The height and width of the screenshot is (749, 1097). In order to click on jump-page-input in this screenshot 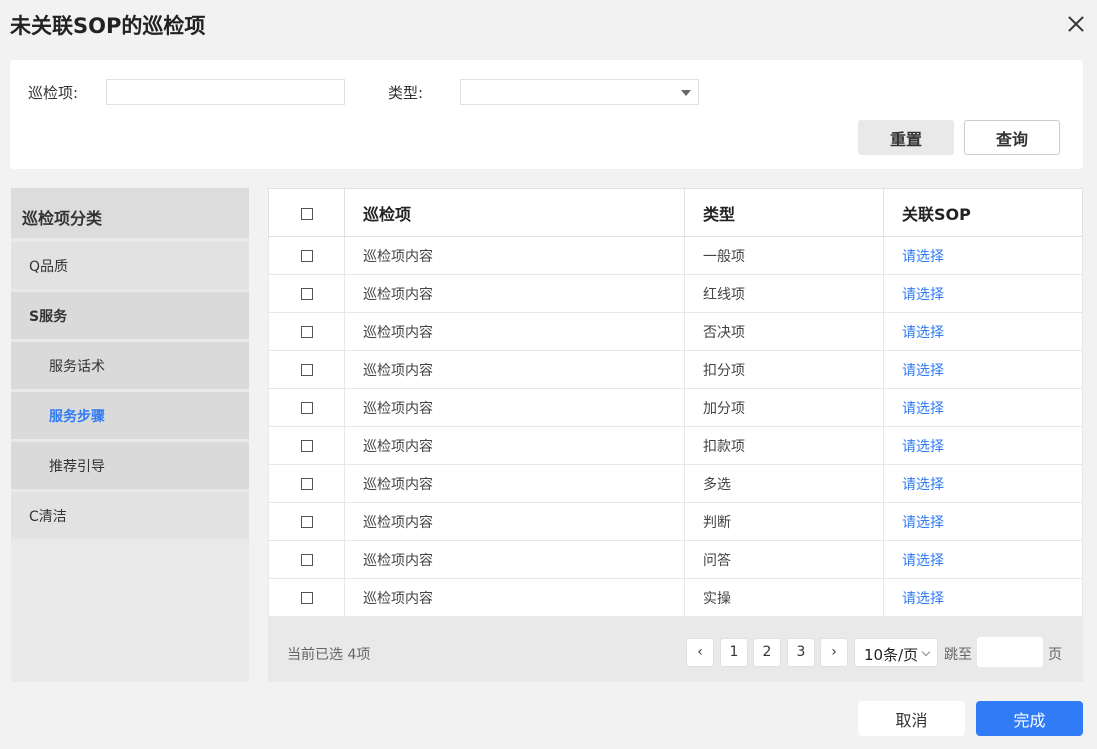, I will do `click(1010, 652)`.